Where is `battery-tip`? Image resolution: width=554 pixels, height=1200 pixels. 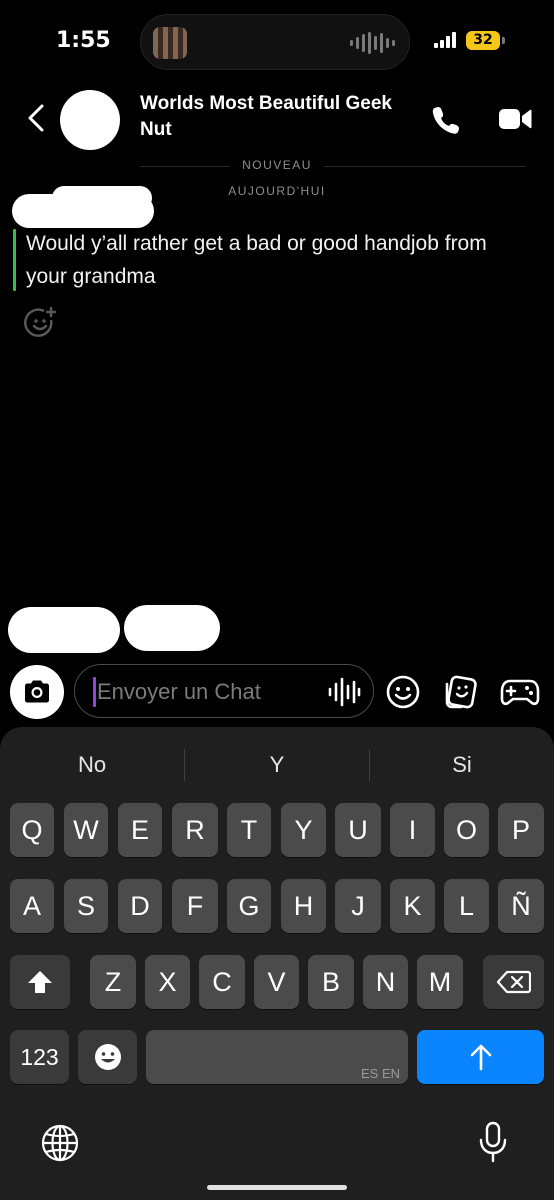 battery-tip is located at coordinates (503, 40).